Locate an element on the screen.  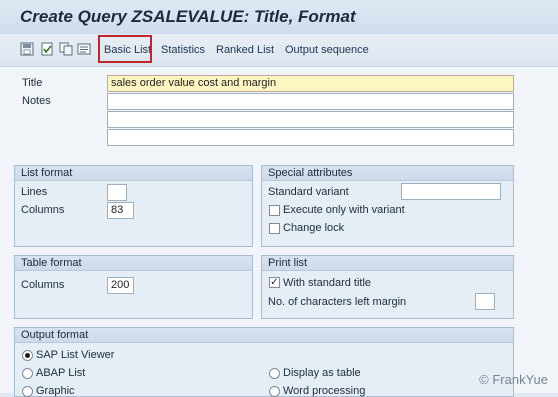
abap-list-label: ABAP List is located at coordinates (61, 373).